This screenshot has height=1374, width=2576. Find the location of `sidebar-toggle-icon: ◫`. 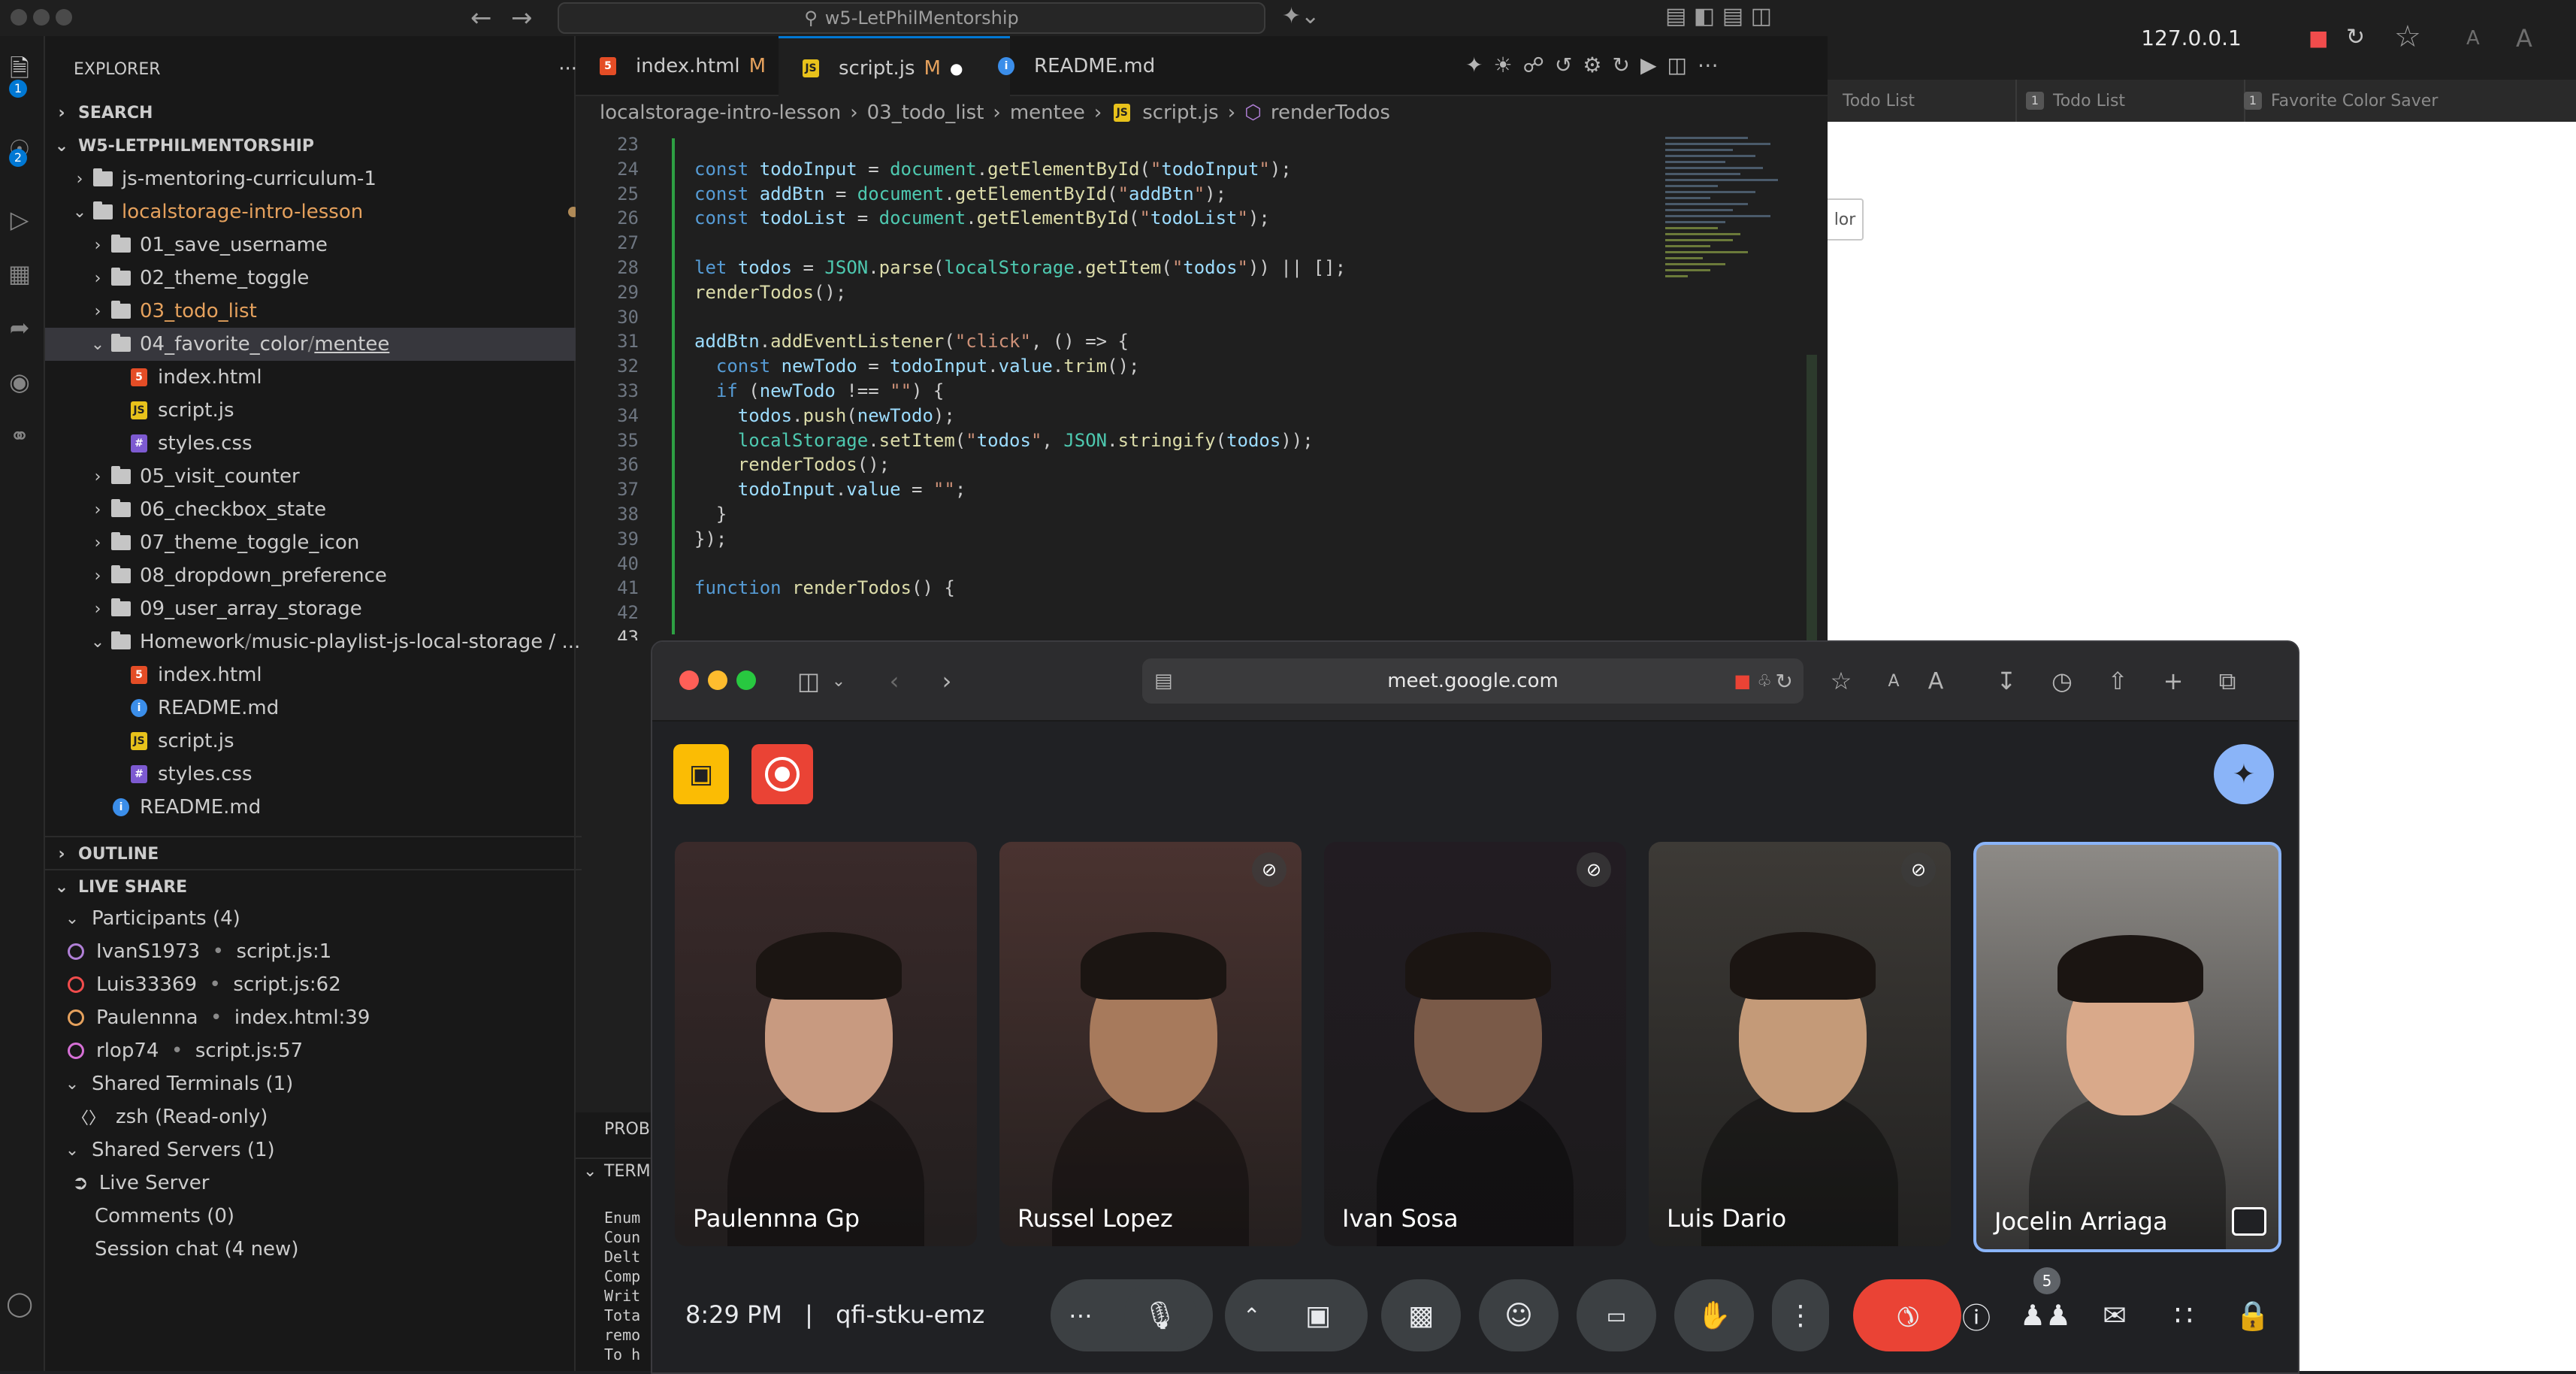

sidebar-toggle-icon: ◫ is located at coordinates (809, 681).